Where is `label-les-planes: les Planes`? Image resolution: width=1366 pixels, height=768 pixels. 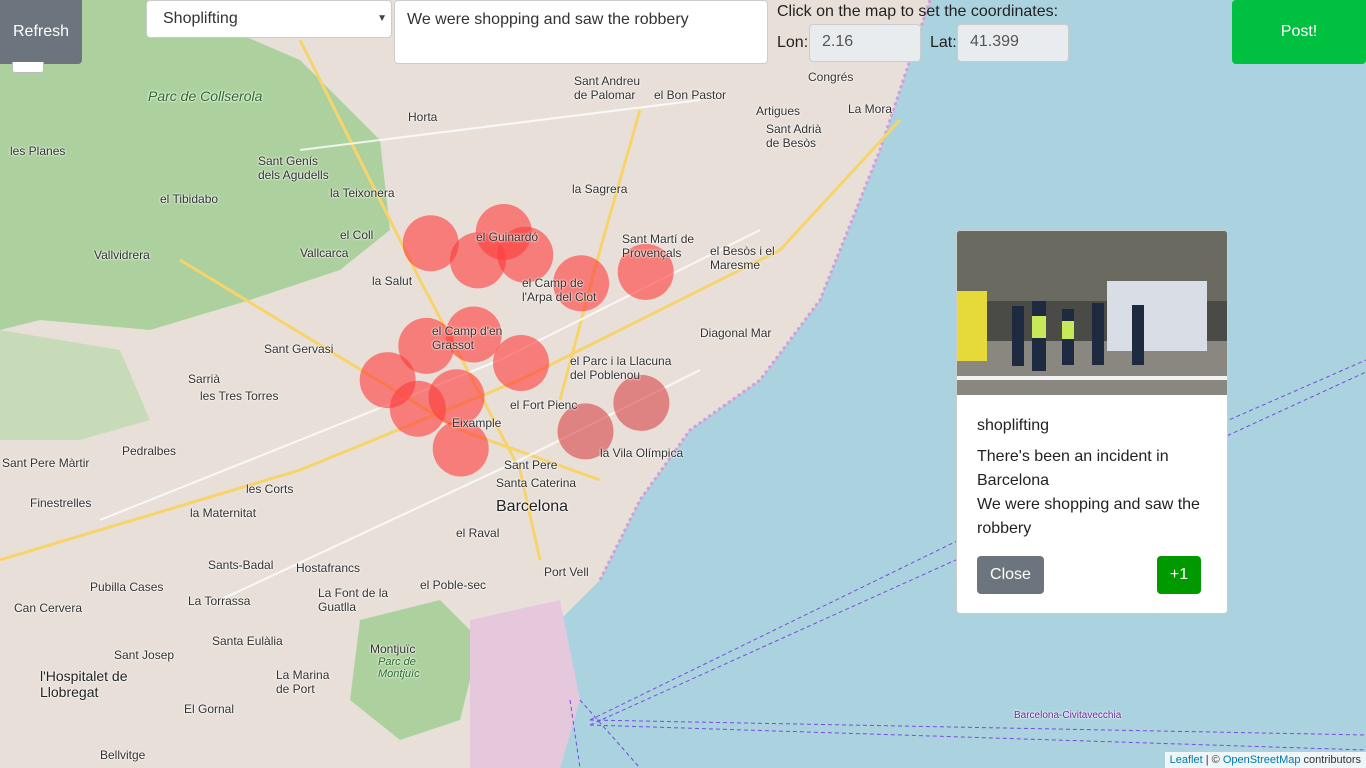 label-les-planes: les Planes is located at coordinates (38, 151).